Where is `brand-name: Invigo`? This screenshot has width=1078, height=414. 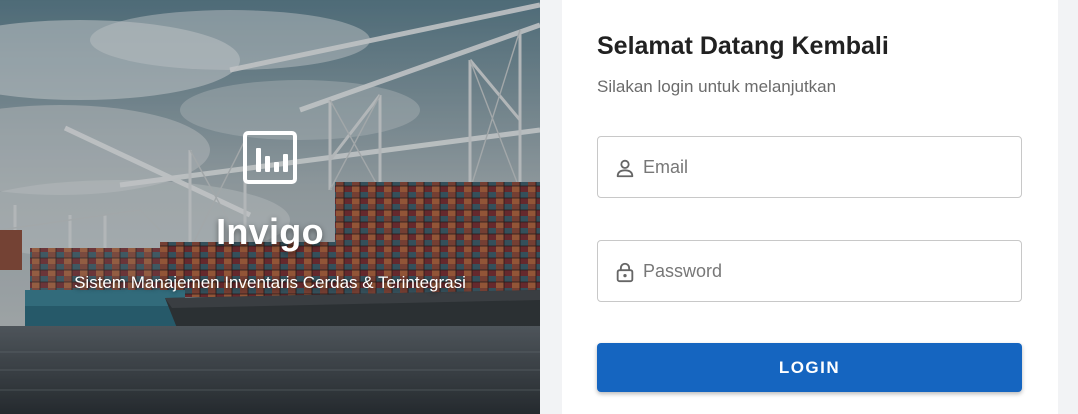 brand-name: Invigo is located at coordinates (270, 231).